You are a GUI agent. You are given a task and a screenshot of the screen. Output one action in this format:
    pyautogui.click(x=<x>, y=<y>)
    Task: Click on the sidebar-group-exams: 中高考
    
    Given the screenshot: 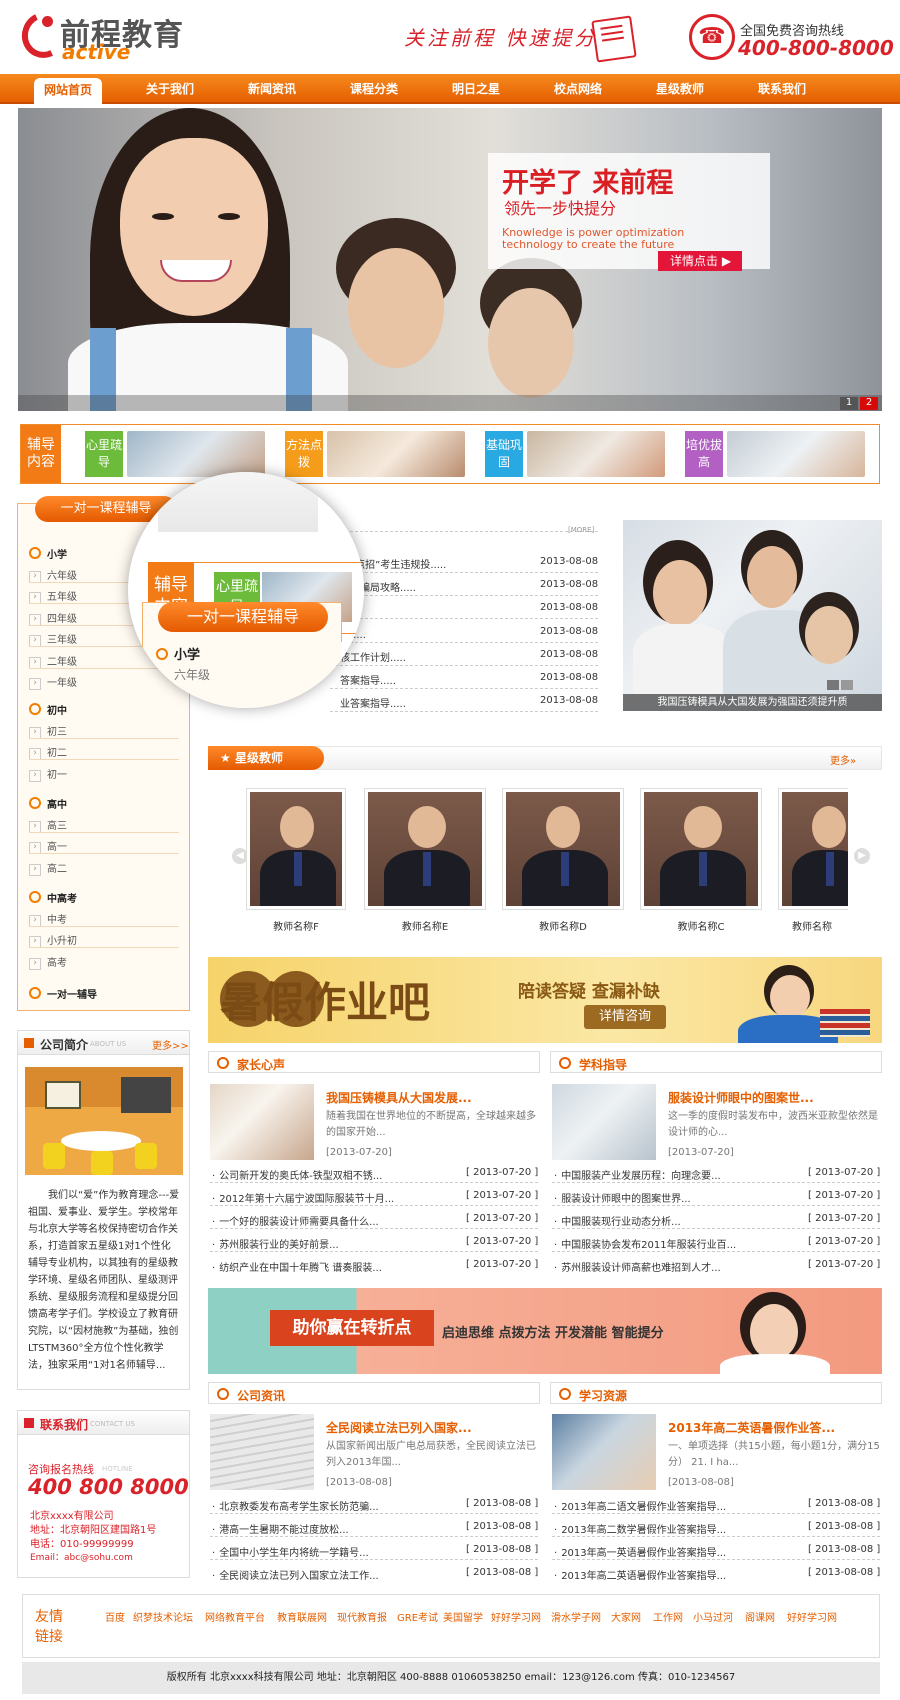 What is the action you would take?
    pyautogui.click(x=53, y=897)
    